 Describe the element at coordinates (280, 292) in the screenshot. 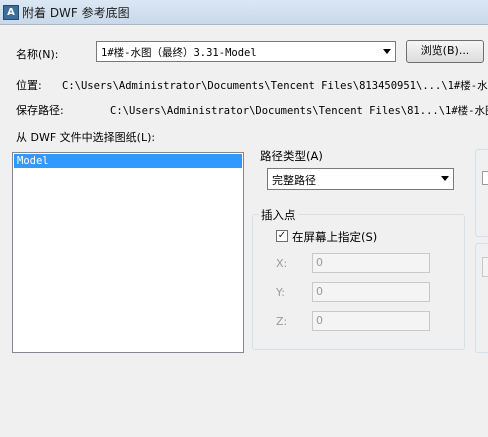

I see `y-label: Y:` at that location.